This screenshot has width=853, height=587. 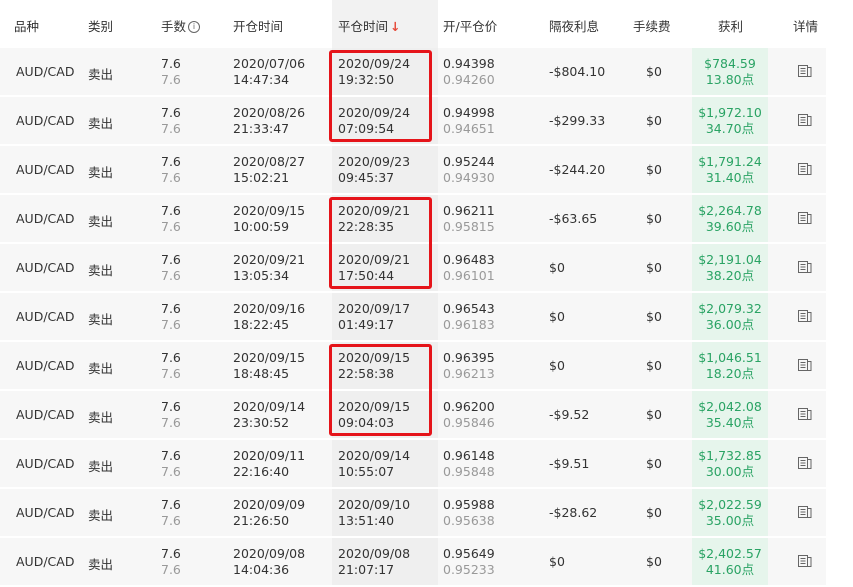 What do you see at coordinates (261, 177) in the screenshot?
I see `cell-open-time-secondary: 15:02:21` at bounding box center [261, 177].